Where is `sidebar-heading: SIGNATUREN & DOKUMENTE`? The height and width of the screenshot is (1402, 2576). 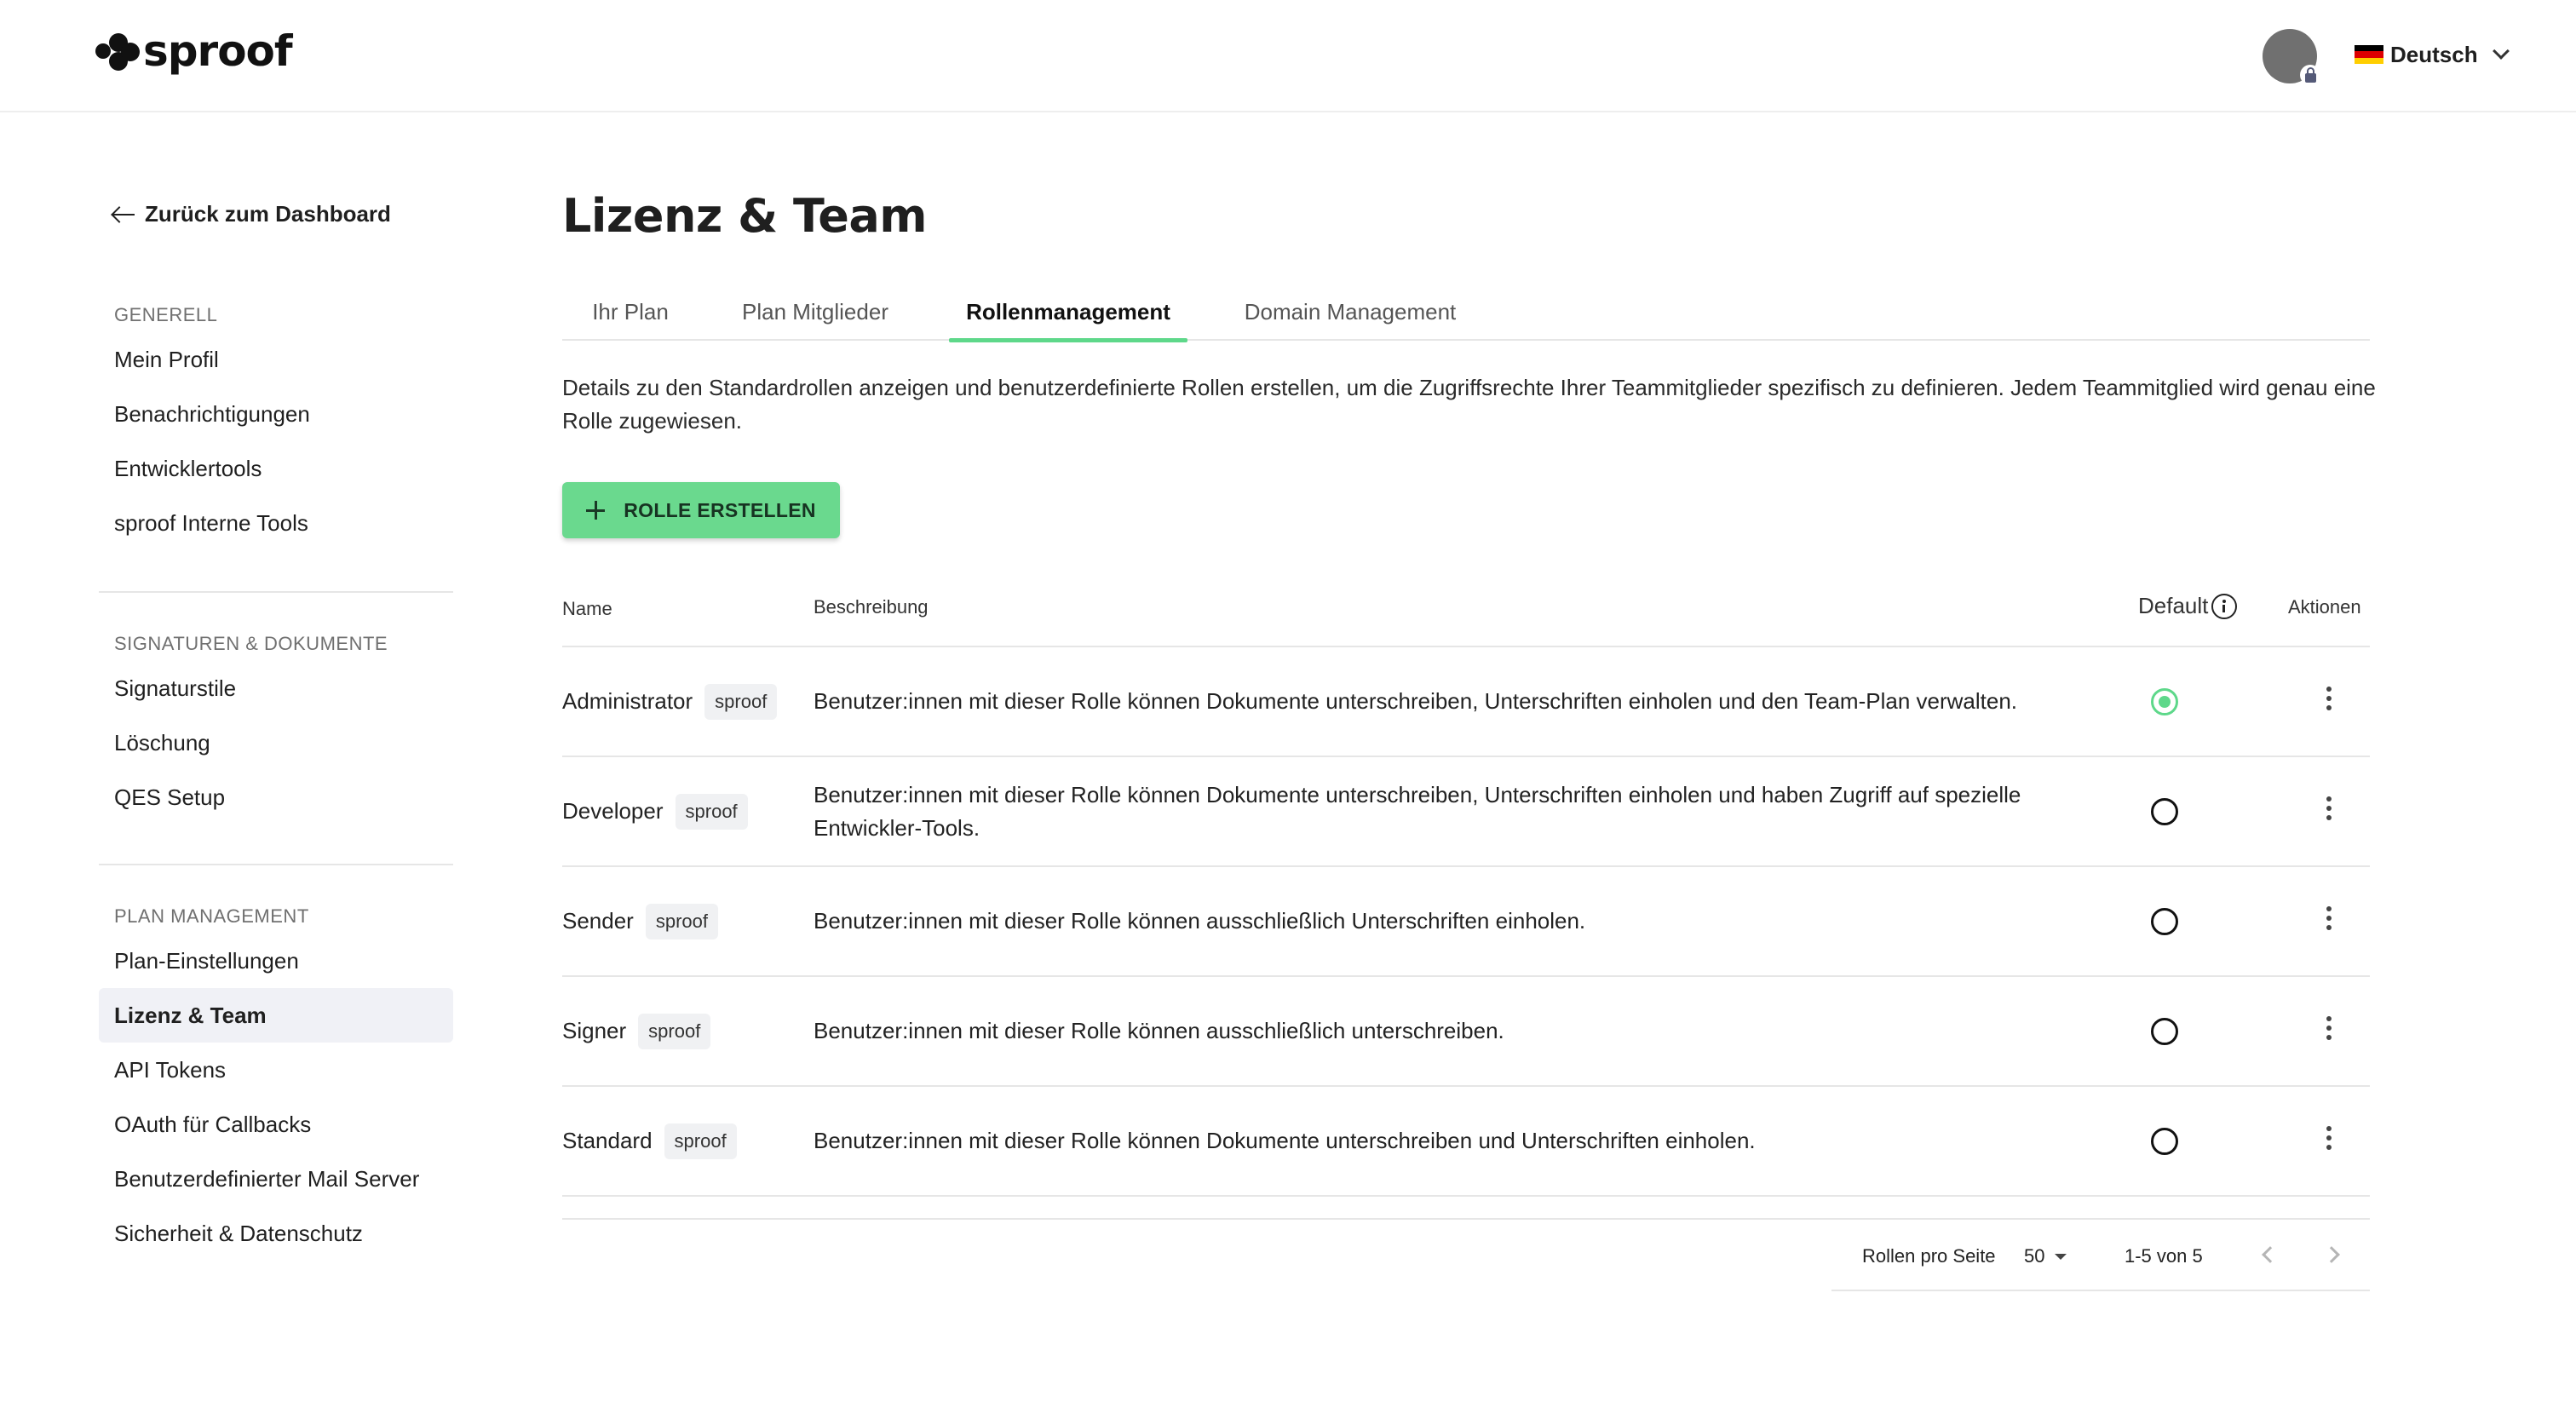
sidebar-heading: SIGNATUREN & DOKUMENTE is located at coordinates (251, 643).